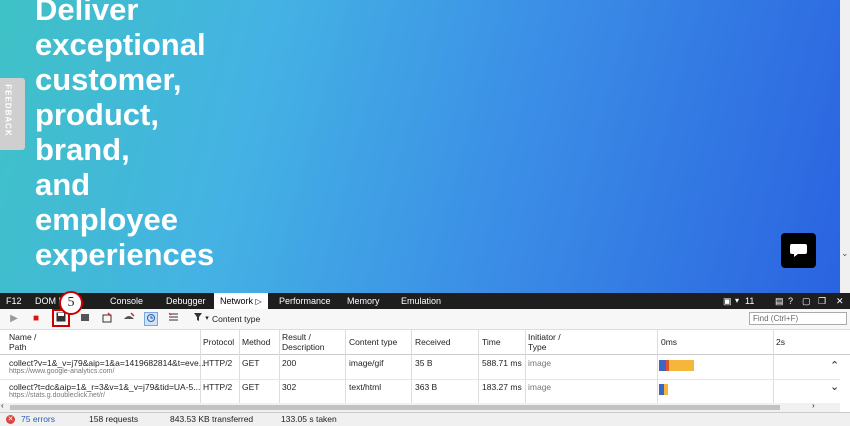 The height and width of the screenshot is (426, 850). Describe the element at coordinates (798, 318) in the screenshot. I see `find-input: Find (Ctrl+F)` at that location.